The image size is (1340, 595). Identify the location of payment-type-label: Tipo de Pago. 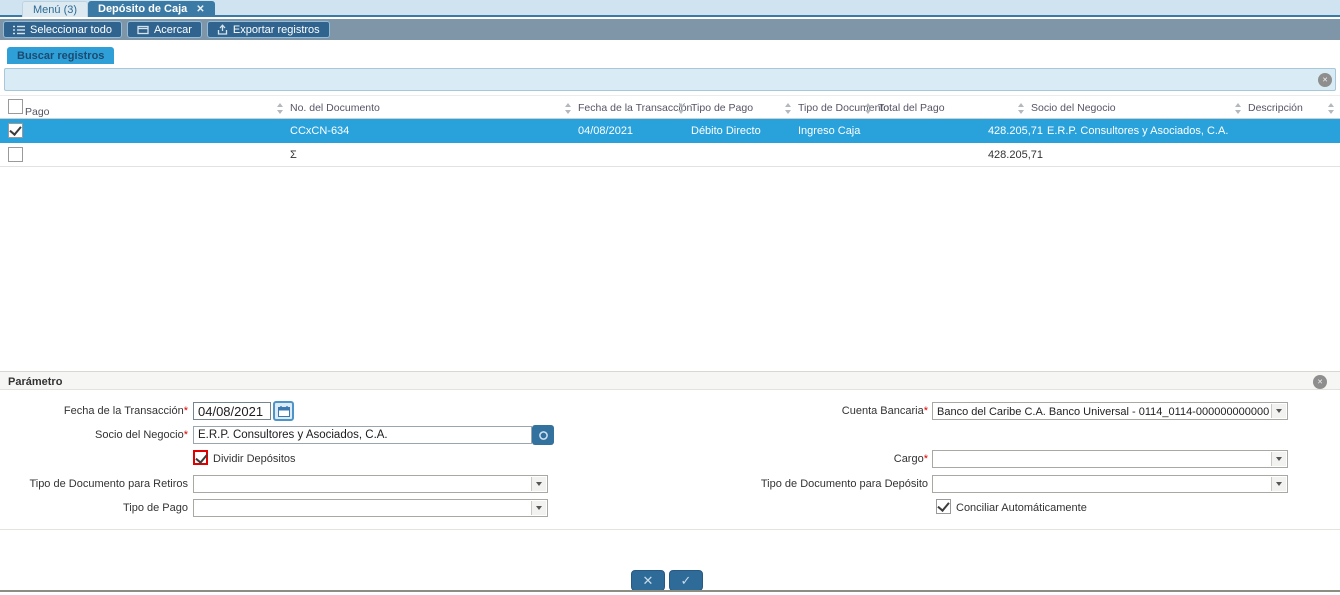
(155, 508).